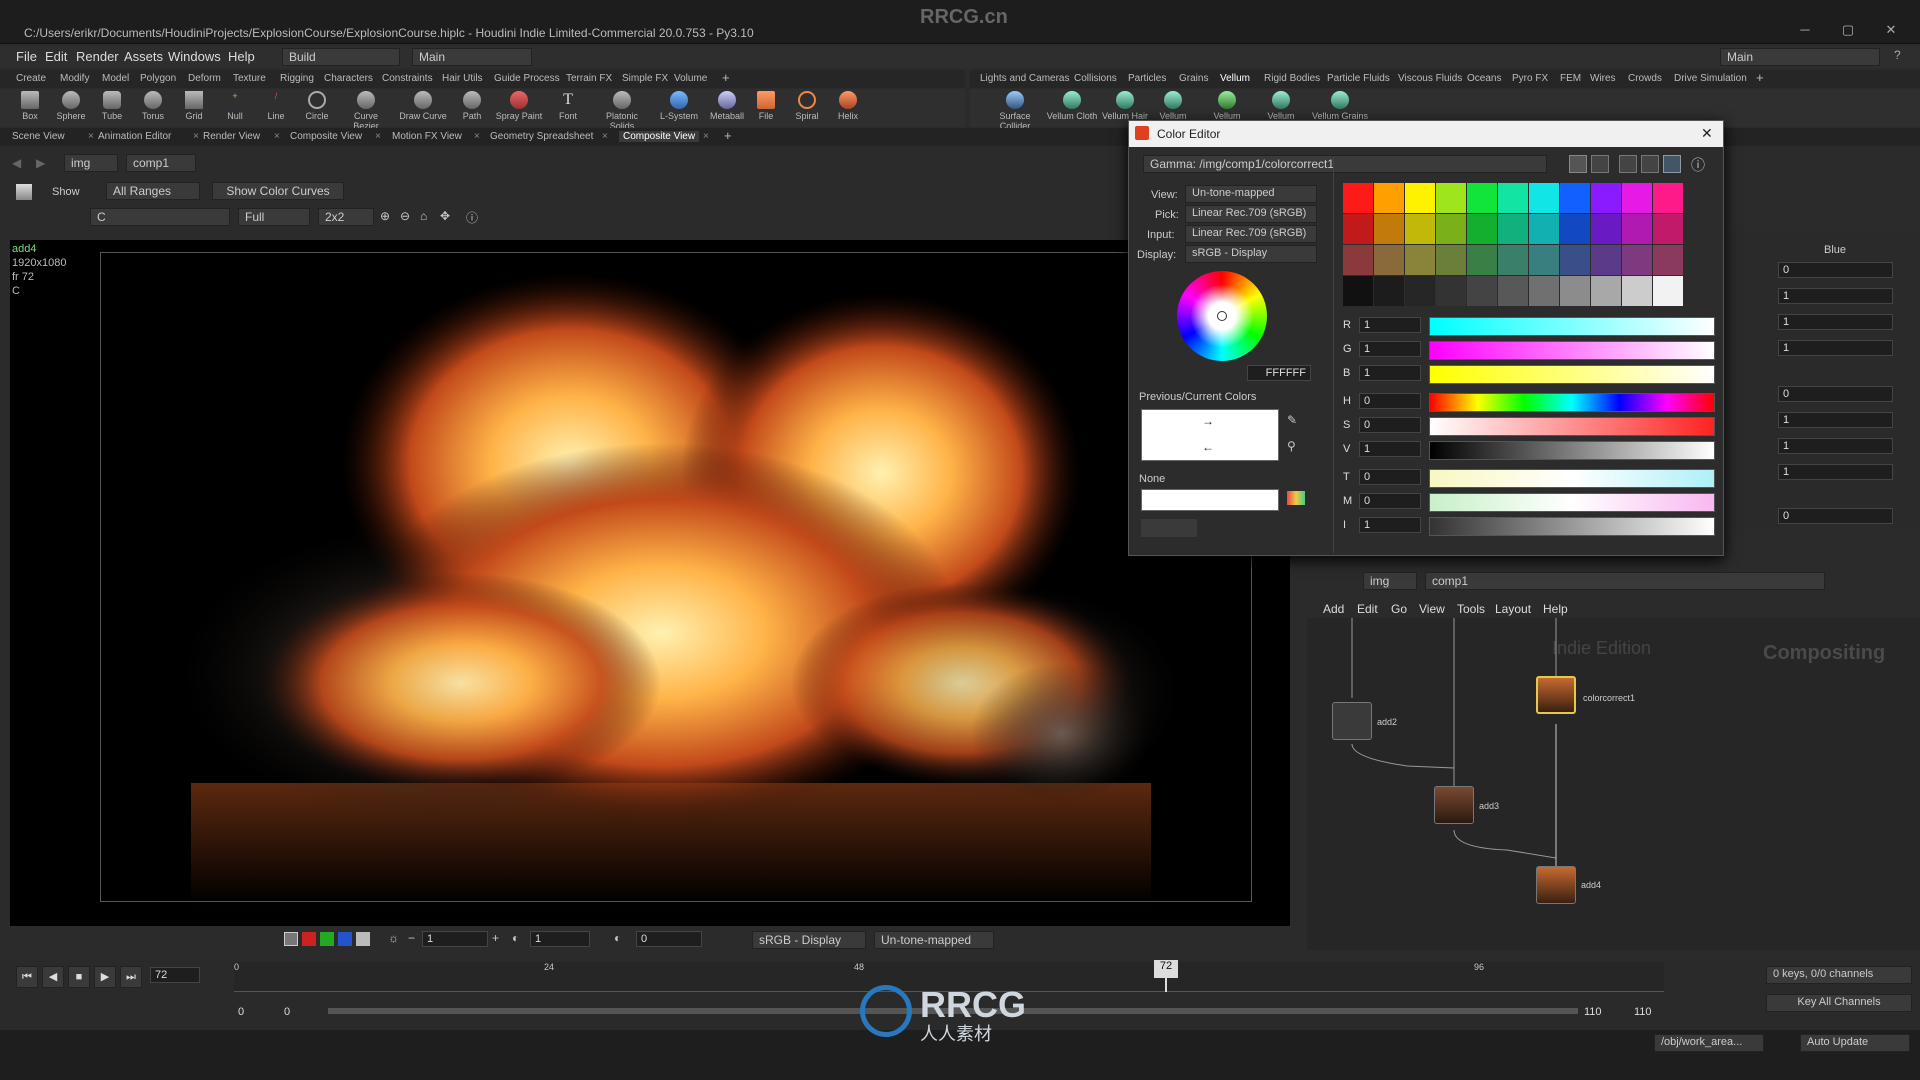 This screenshot has height=1080, width=1920. I want to click on menu-edit: Edit, so click(56, 56).